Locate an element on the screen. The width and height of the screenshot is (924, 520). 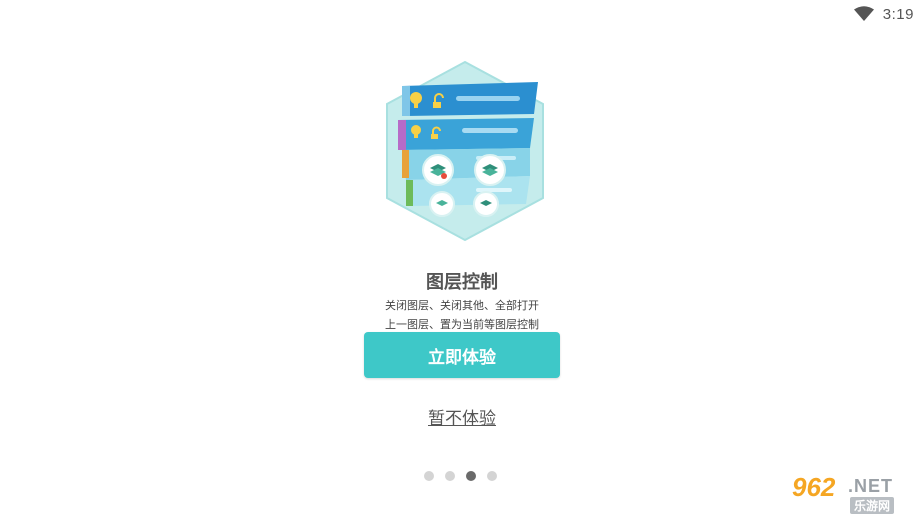
feature-title: 图层控制 is located at coordinates (462, 282).